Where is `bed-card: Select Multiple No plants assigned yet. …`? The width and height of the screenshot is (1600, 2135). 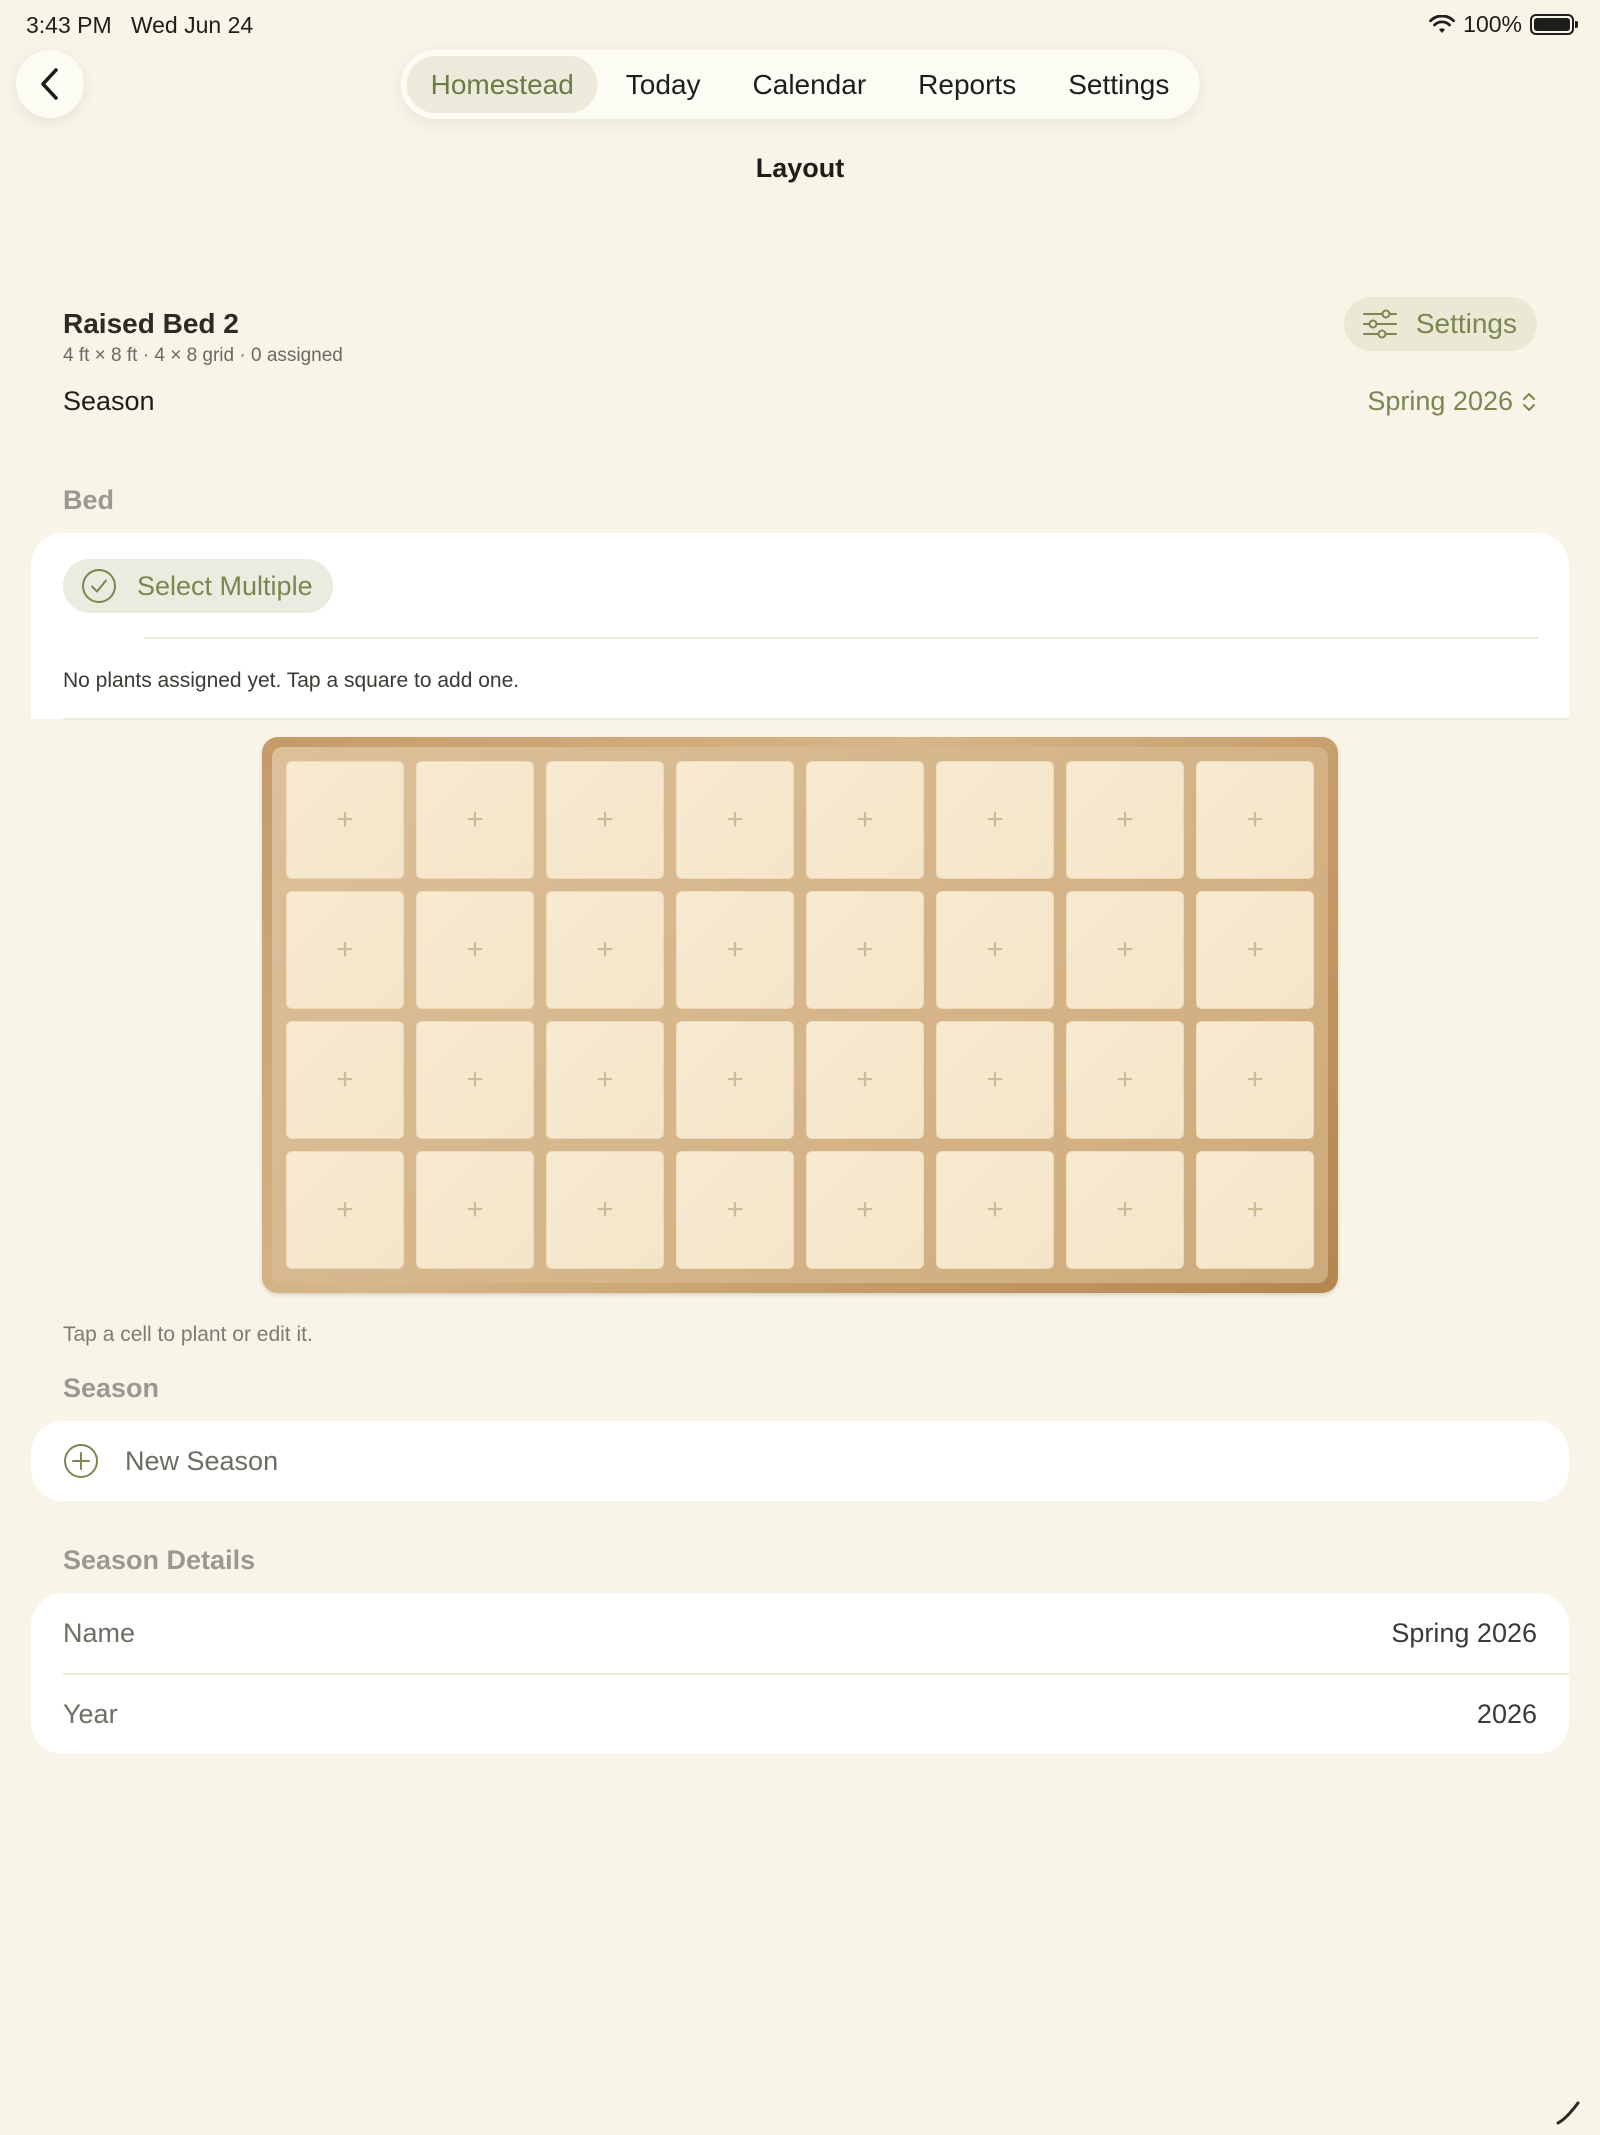
bed-card: Select Multiple No plants assigned yet. … is located at coordinates (800, 626).